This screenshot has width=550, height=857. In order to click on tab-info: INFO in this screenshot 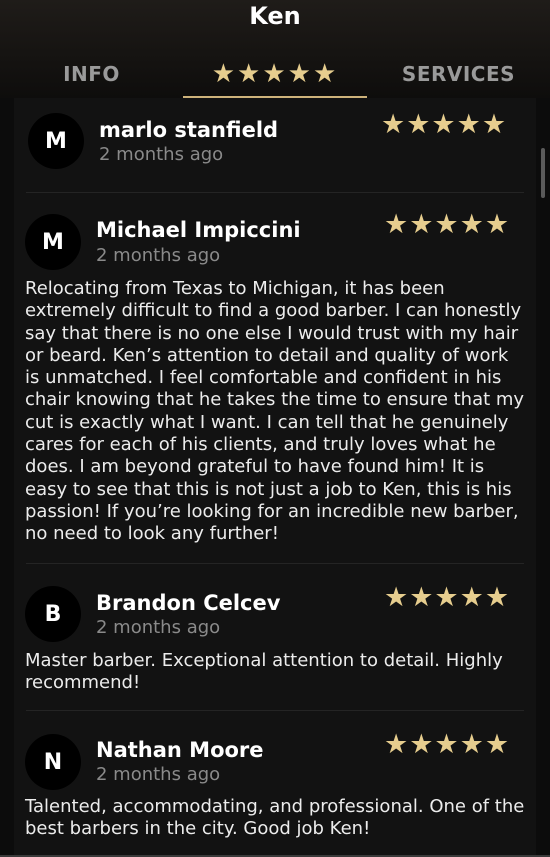, I will do `click(91, 74)`.